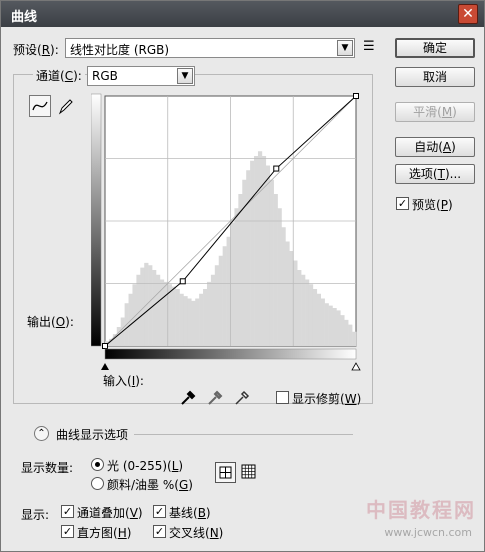 The width and height of the screenshot is (485, 552). What do you see at coordinates (369, 46) in the screenshot?
I see `preset-menu-icon: ☰` at bounding box center [369, 46].